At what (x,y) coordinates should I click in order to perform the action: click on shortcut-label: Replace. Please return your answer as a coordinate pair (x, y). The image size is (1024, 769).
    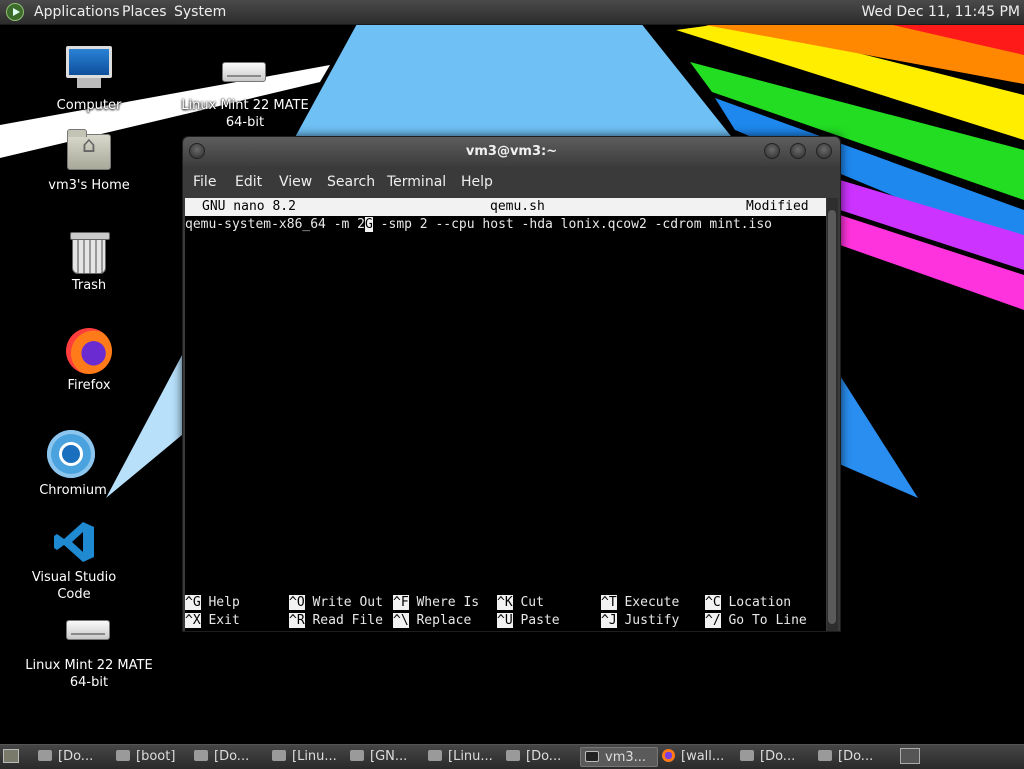
    Looking at the image, I should click on (444, 620).